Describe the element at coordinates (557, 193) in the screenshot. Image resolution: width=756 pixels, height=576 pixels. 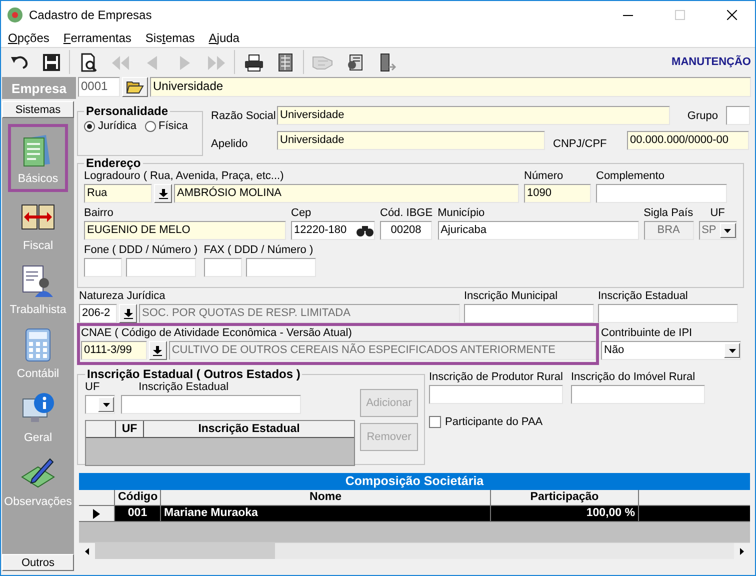
I see `text-field: 1090` at that location.